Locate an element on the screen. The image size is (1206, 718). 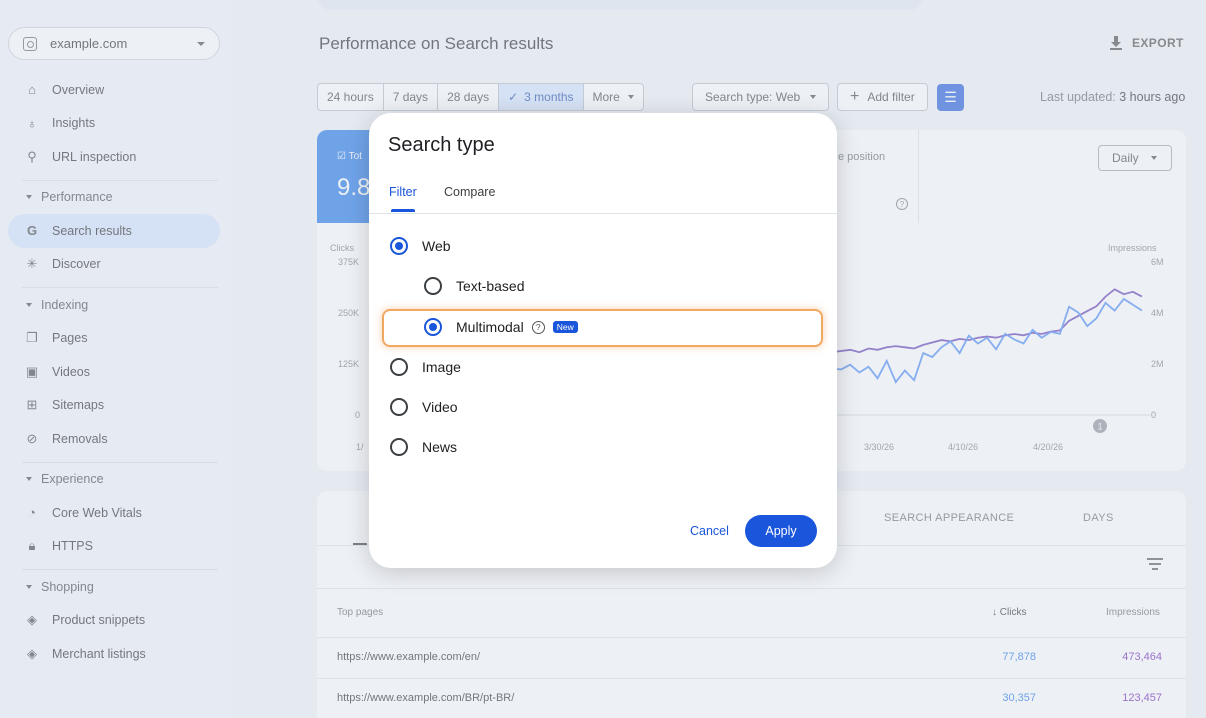
option-label: Web is located at coordinates (436, 246).